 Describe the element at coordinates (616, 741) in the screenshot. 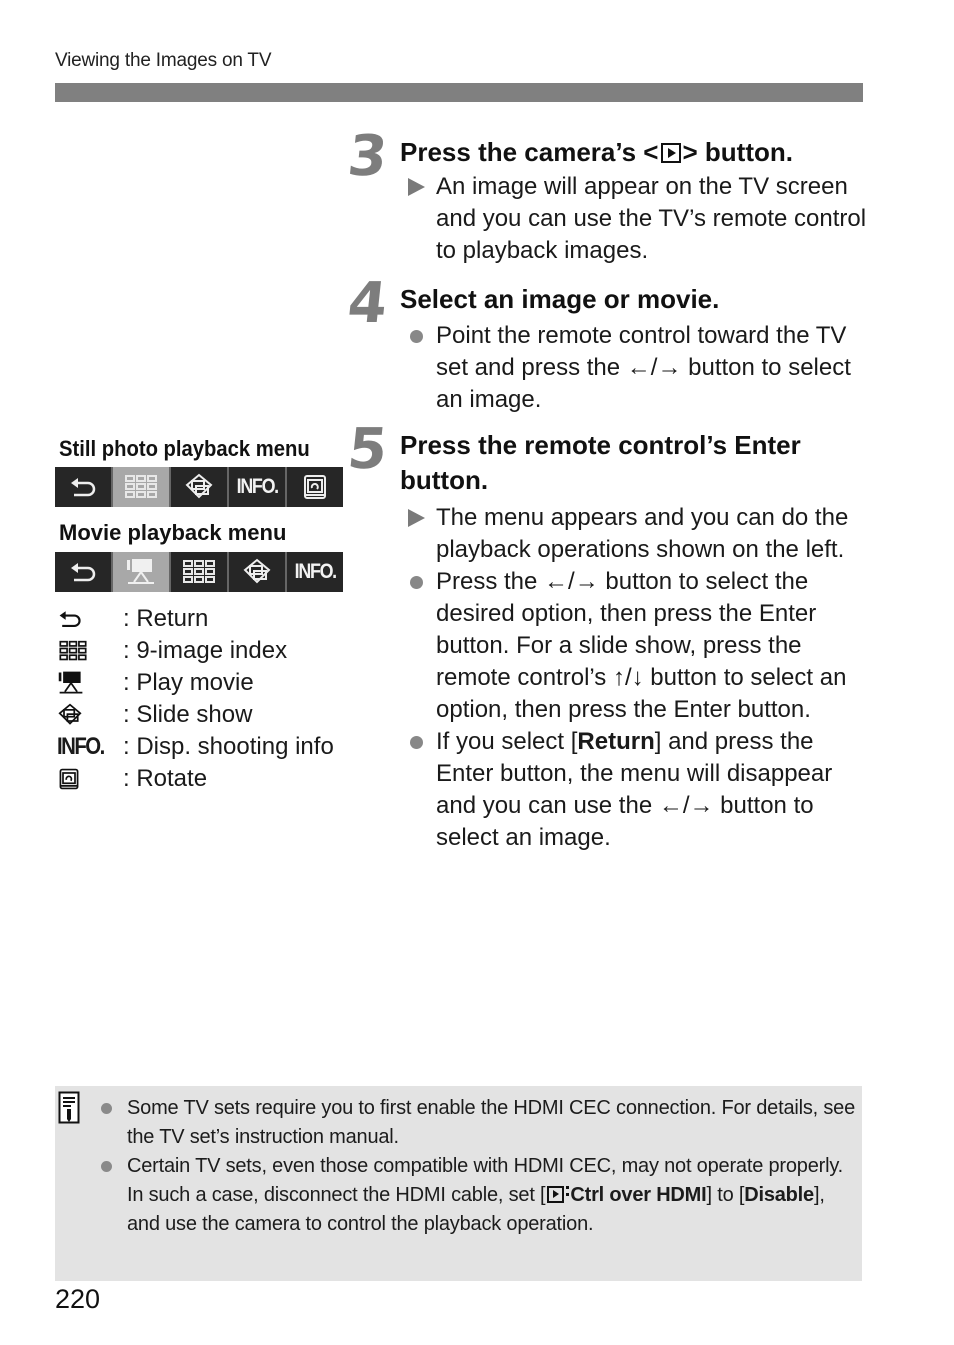

I see `menu-option-return: Return` at that location.